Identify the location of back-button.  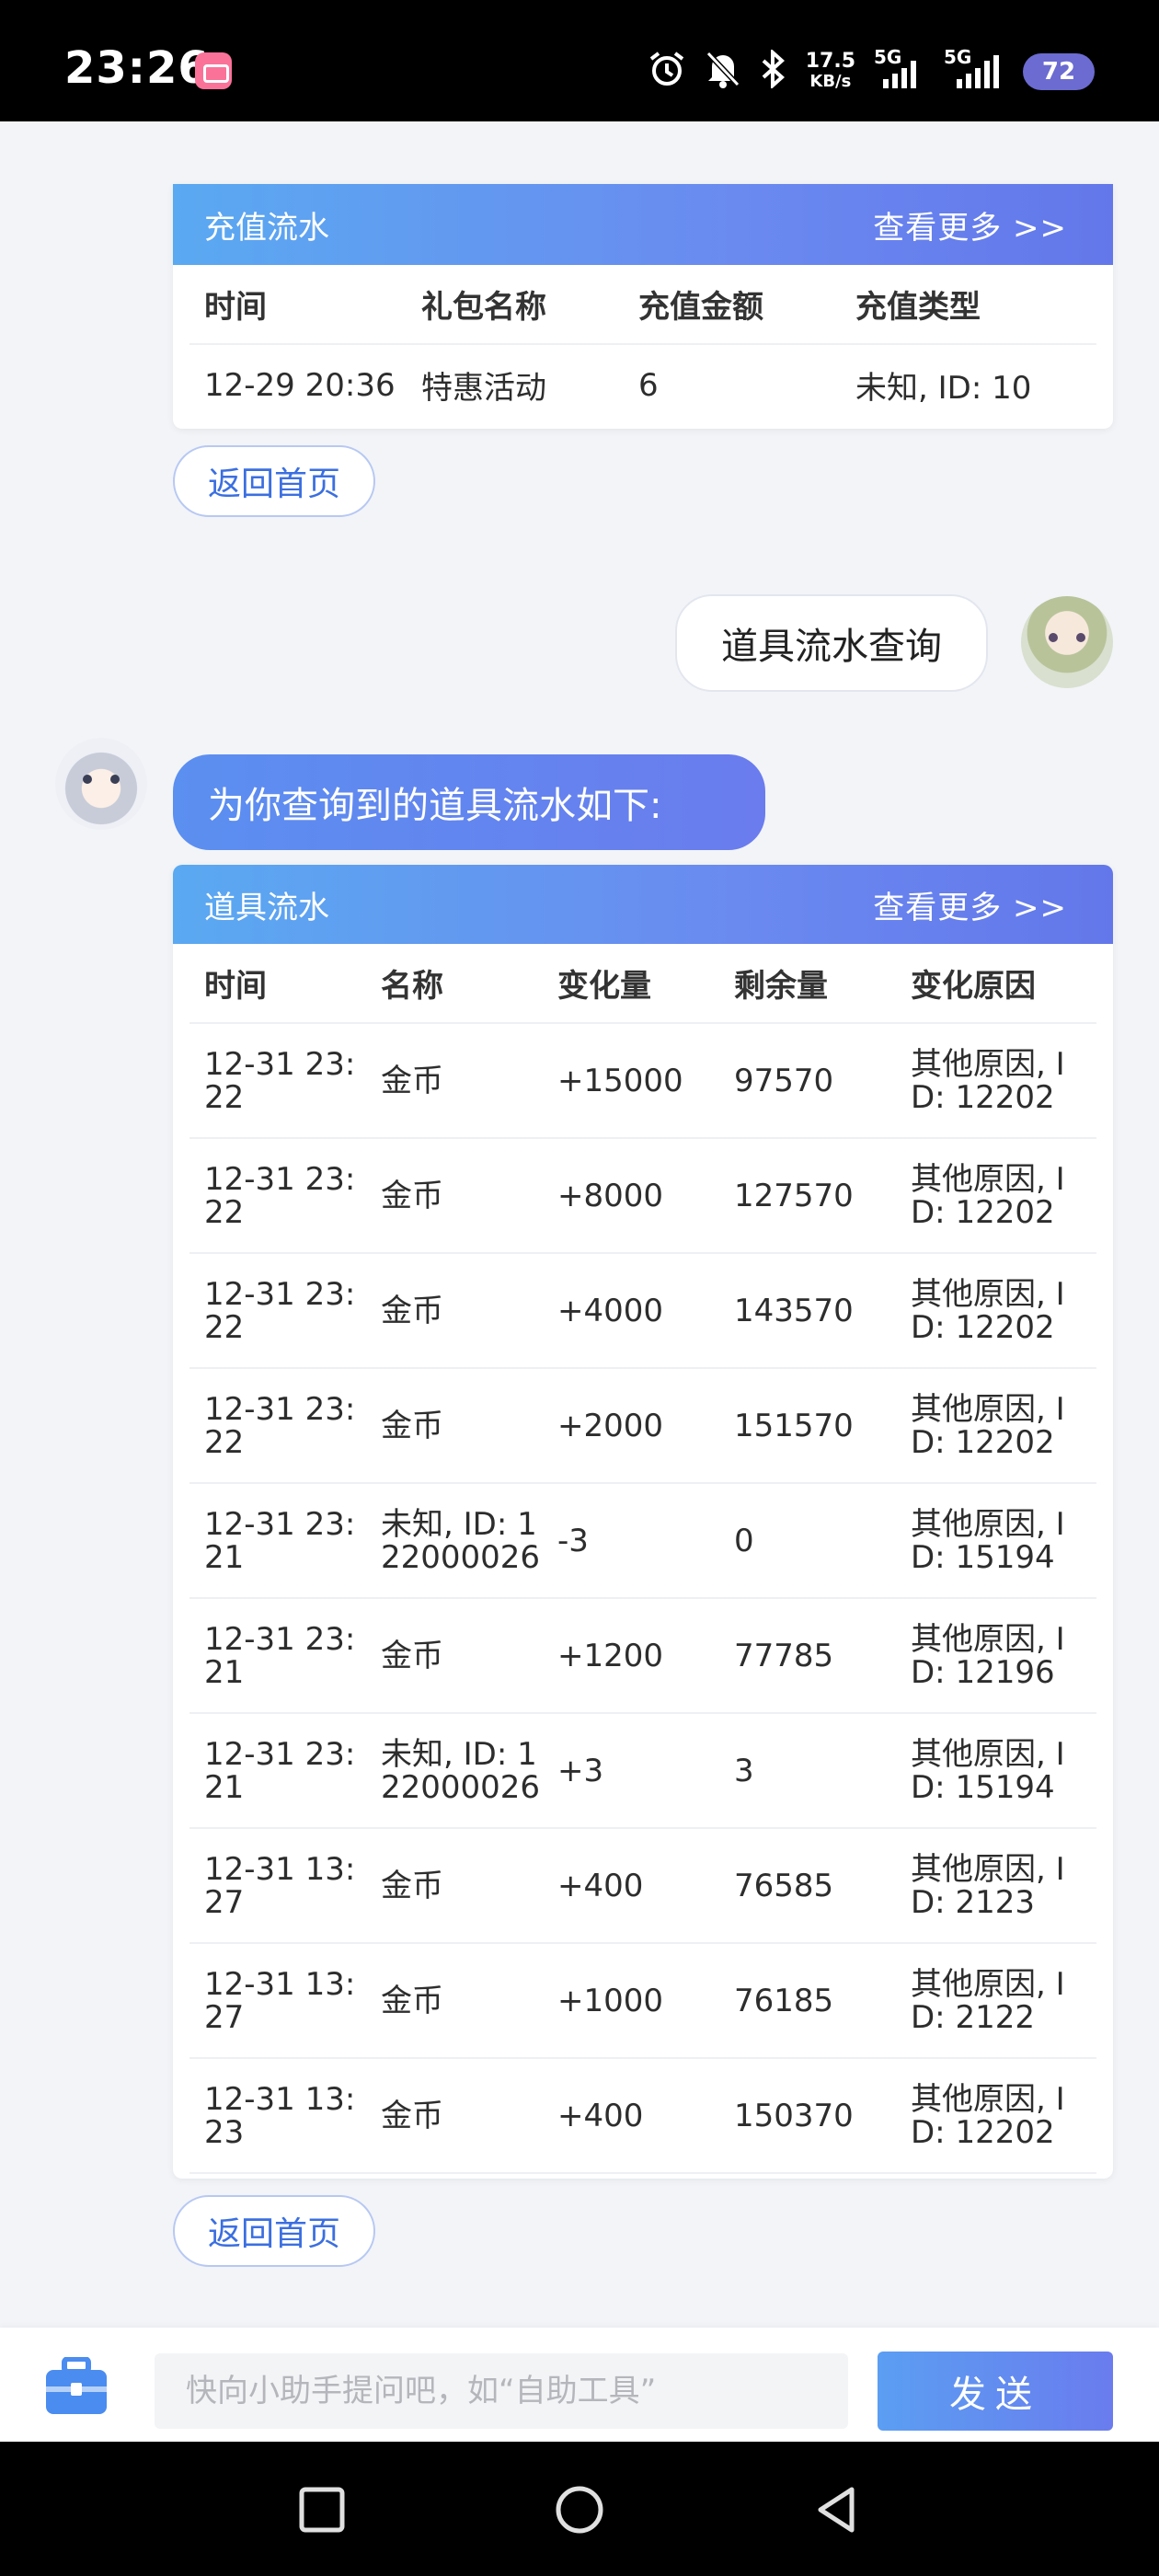
(837, 2509).